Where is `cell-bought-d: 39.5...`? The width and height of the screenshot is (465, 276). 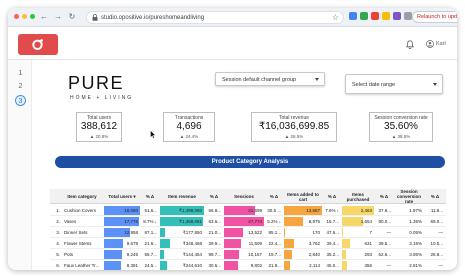 cell-bought-d: 39.5... is located at coordinates (384, 243).